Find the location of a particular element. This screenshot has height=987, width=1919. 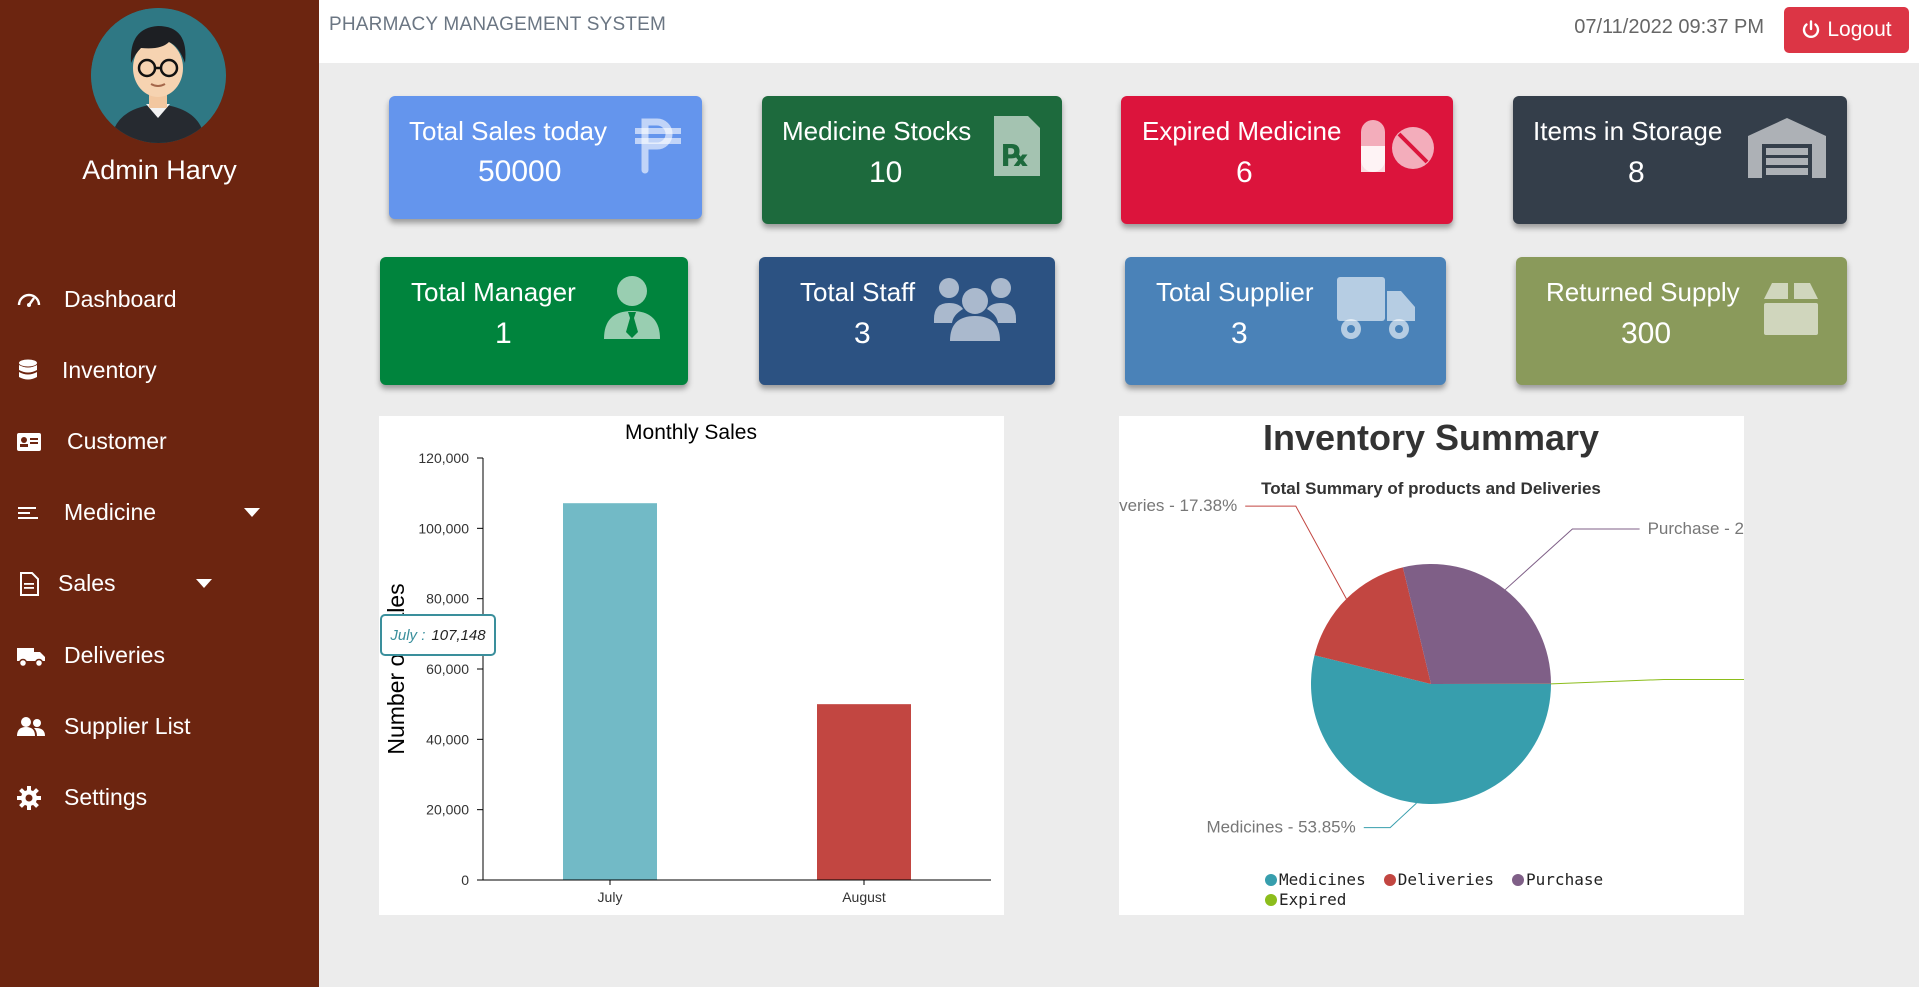

chart-subtitle: Total Summary of products and Deliveries is located at coordinates (1431, 488).